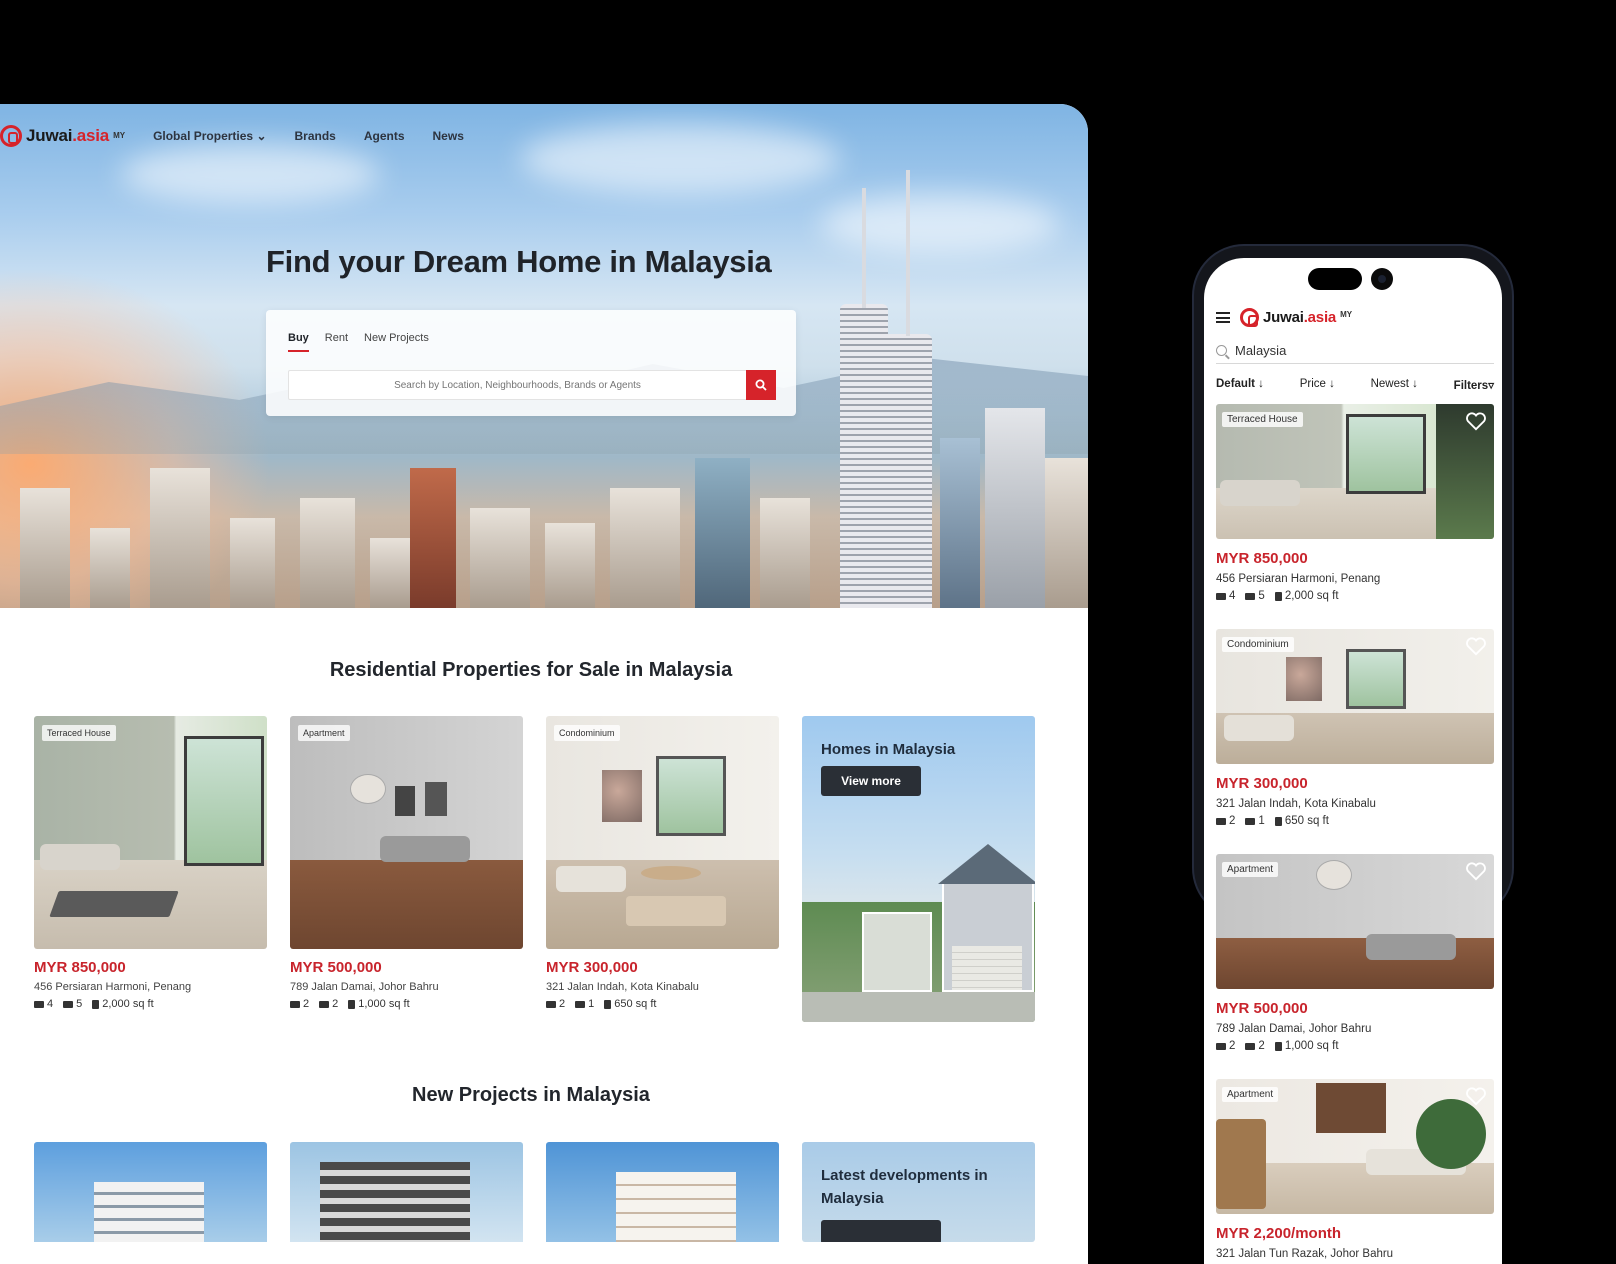 The height and width of the screenshot is (1264, 1616). Describe the element at coordinates (1346, 314) in the screenshot. I see `brand-region: MY` at that location.